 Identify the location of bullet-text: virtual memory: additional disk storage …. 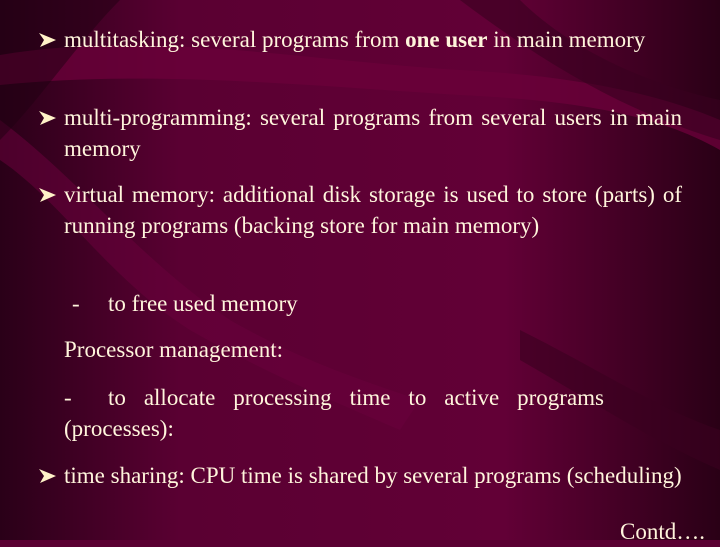
(373, 210).